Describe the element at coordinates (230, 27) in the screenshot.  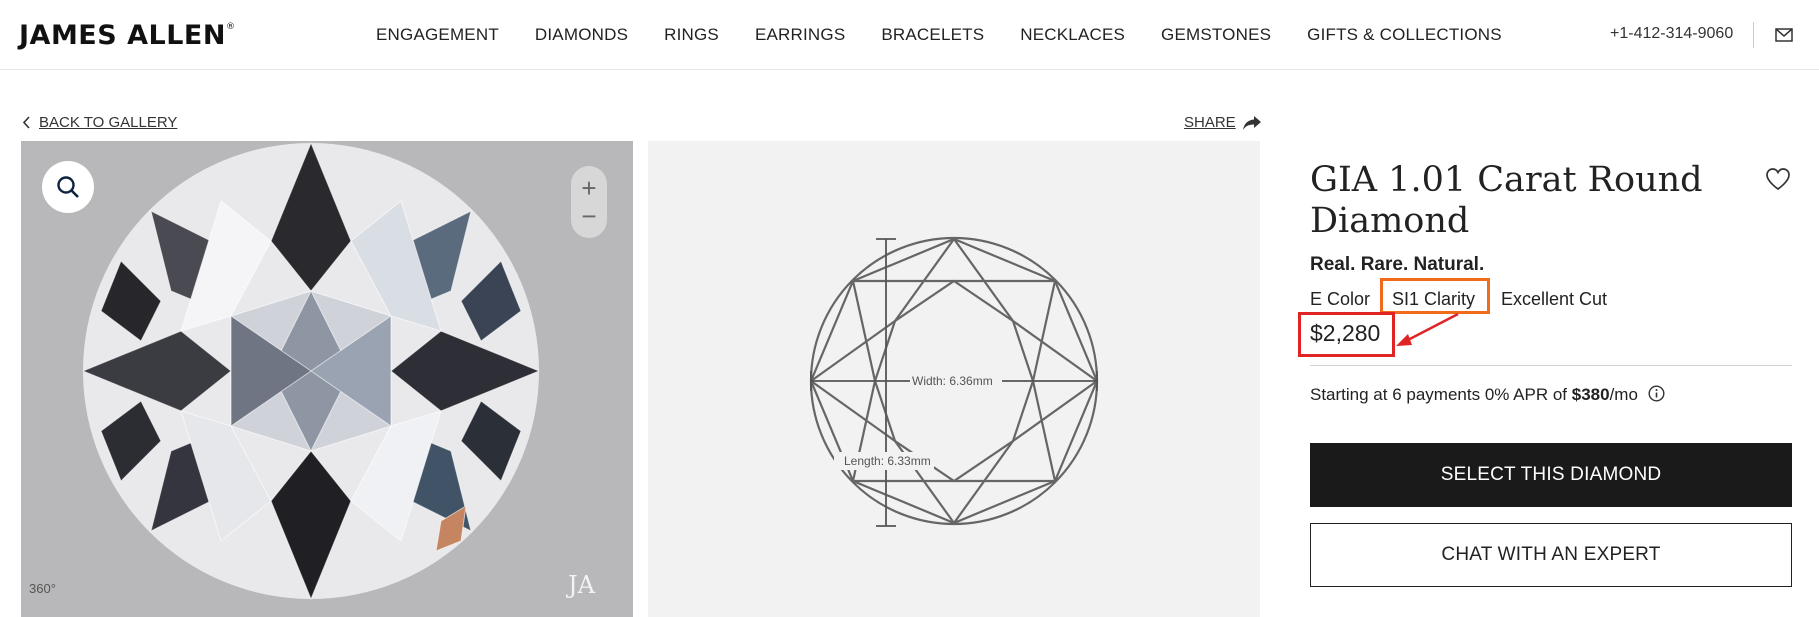
I see `registered-mark: ®` at that location.